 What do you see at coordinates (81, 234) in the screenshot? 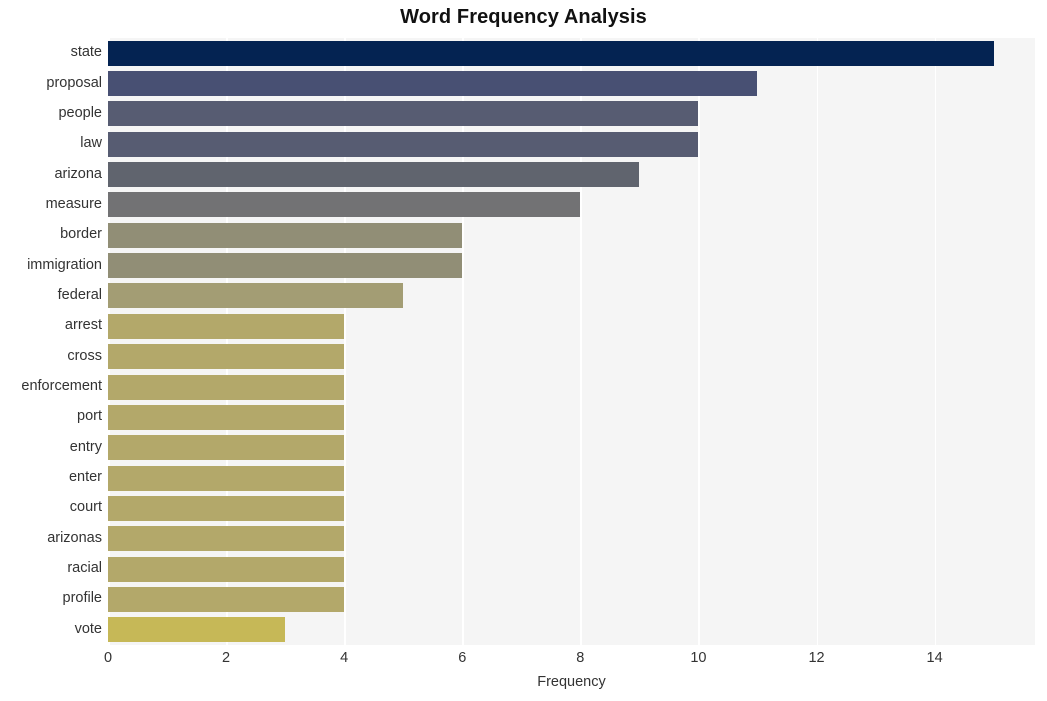
I see `y-tick-label-border: border` at bounding box center [81, 234].